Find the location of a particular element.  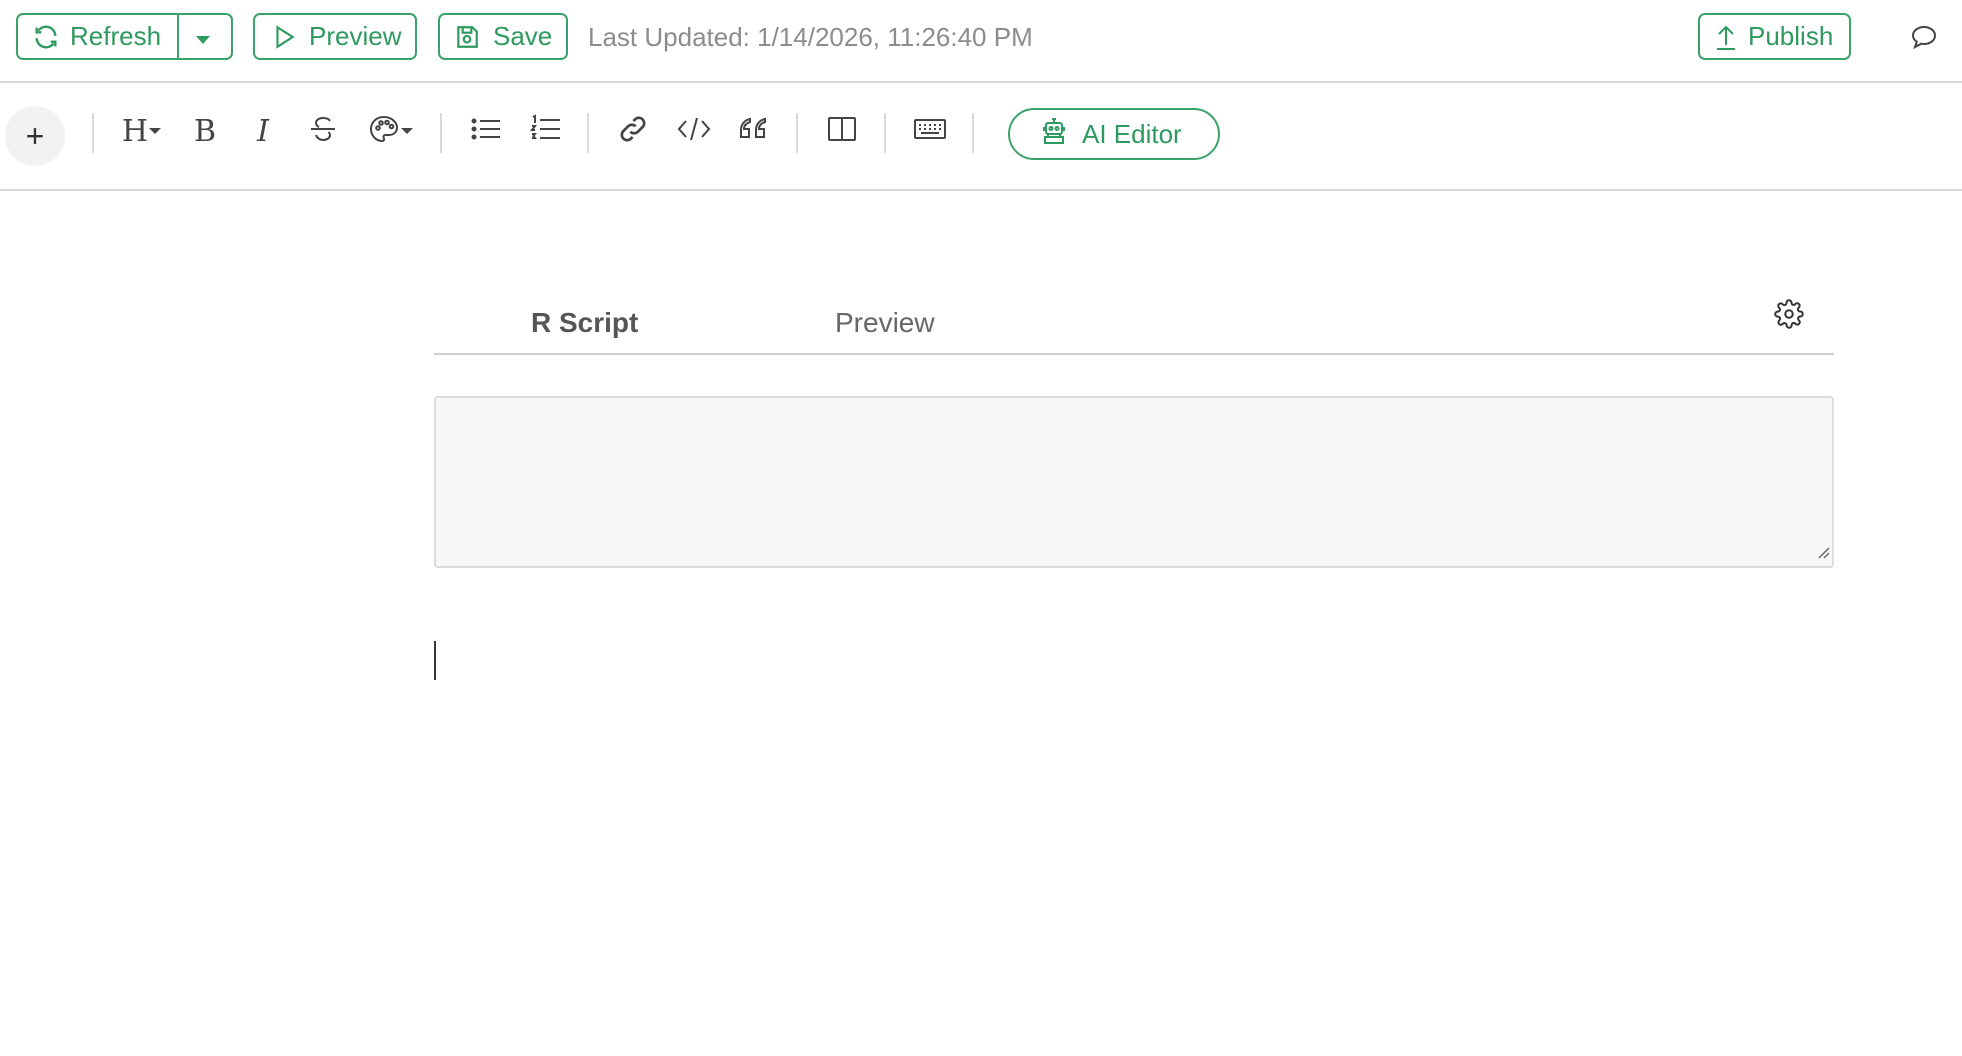

code-block-tabs: R Script Preview is located at coordinates (1134, 323).